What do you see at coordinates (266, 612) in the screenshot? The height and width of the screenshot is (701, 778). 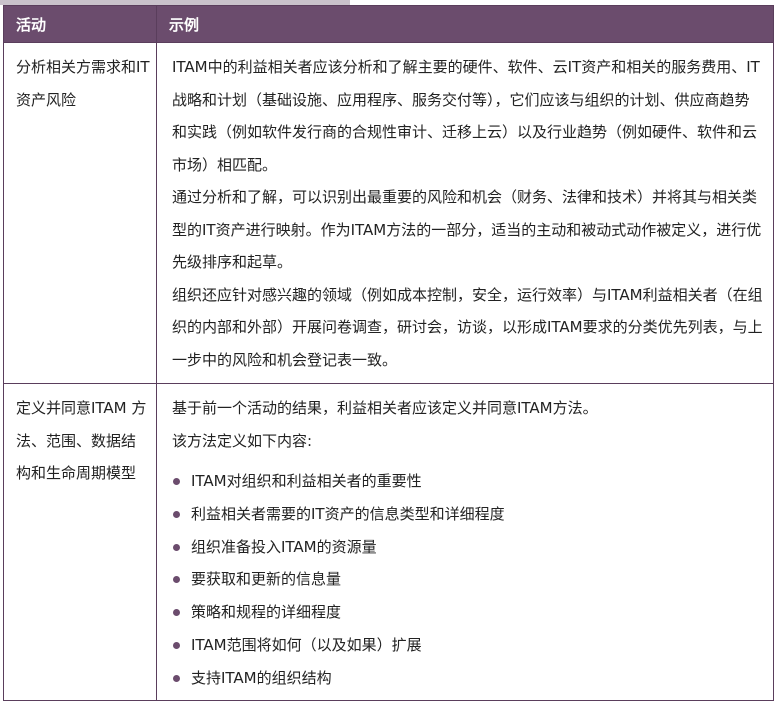 I see `list-item-text: 策略和规程的详细程度` at bounding box center [266, 612].